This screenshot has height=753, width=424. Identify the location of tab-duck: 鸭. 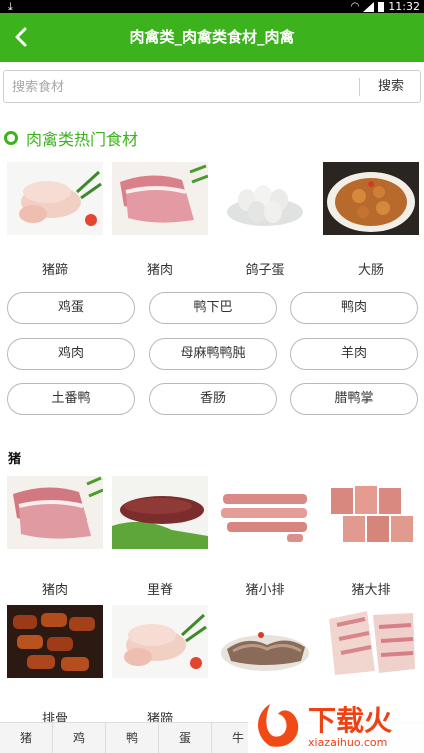
(132, 738).